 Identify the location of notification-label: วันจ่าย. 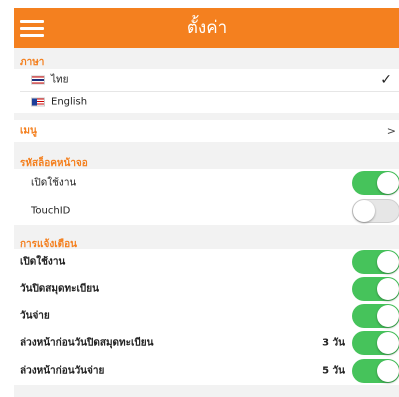
(35, 315).